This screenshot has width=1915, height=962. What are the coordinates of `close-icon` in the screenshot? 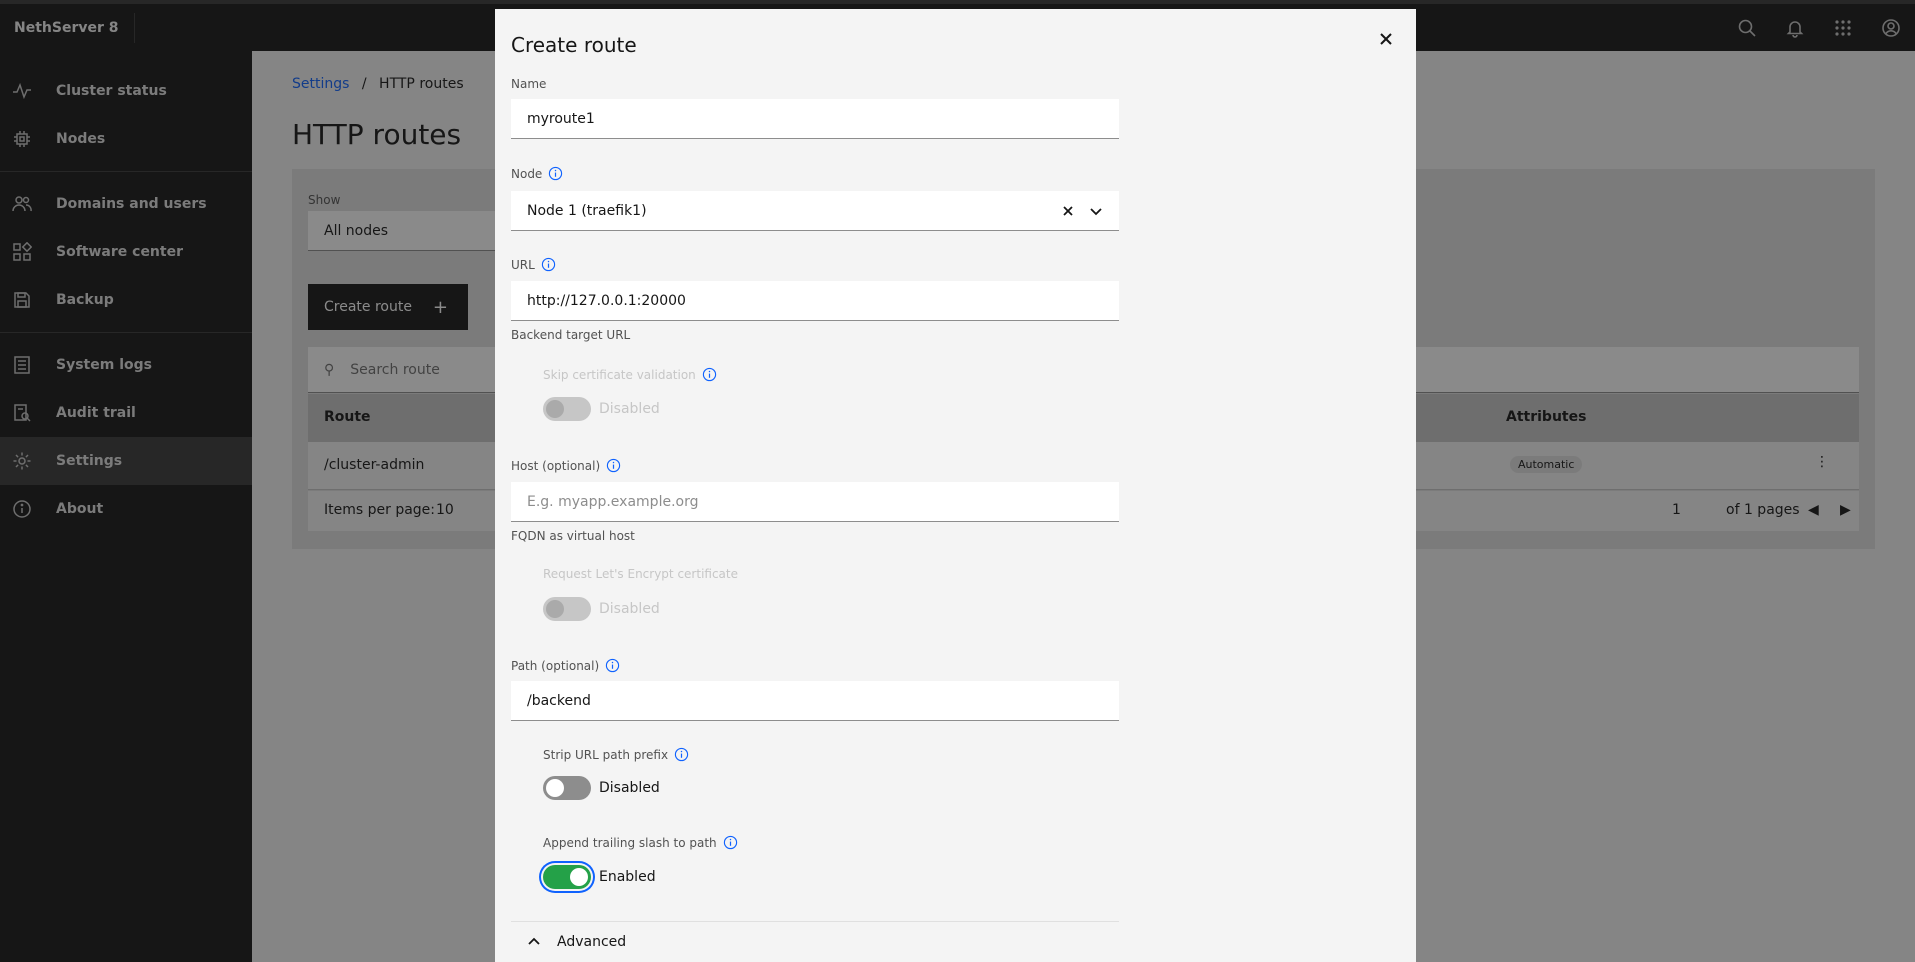 It's located at (1386, 39).